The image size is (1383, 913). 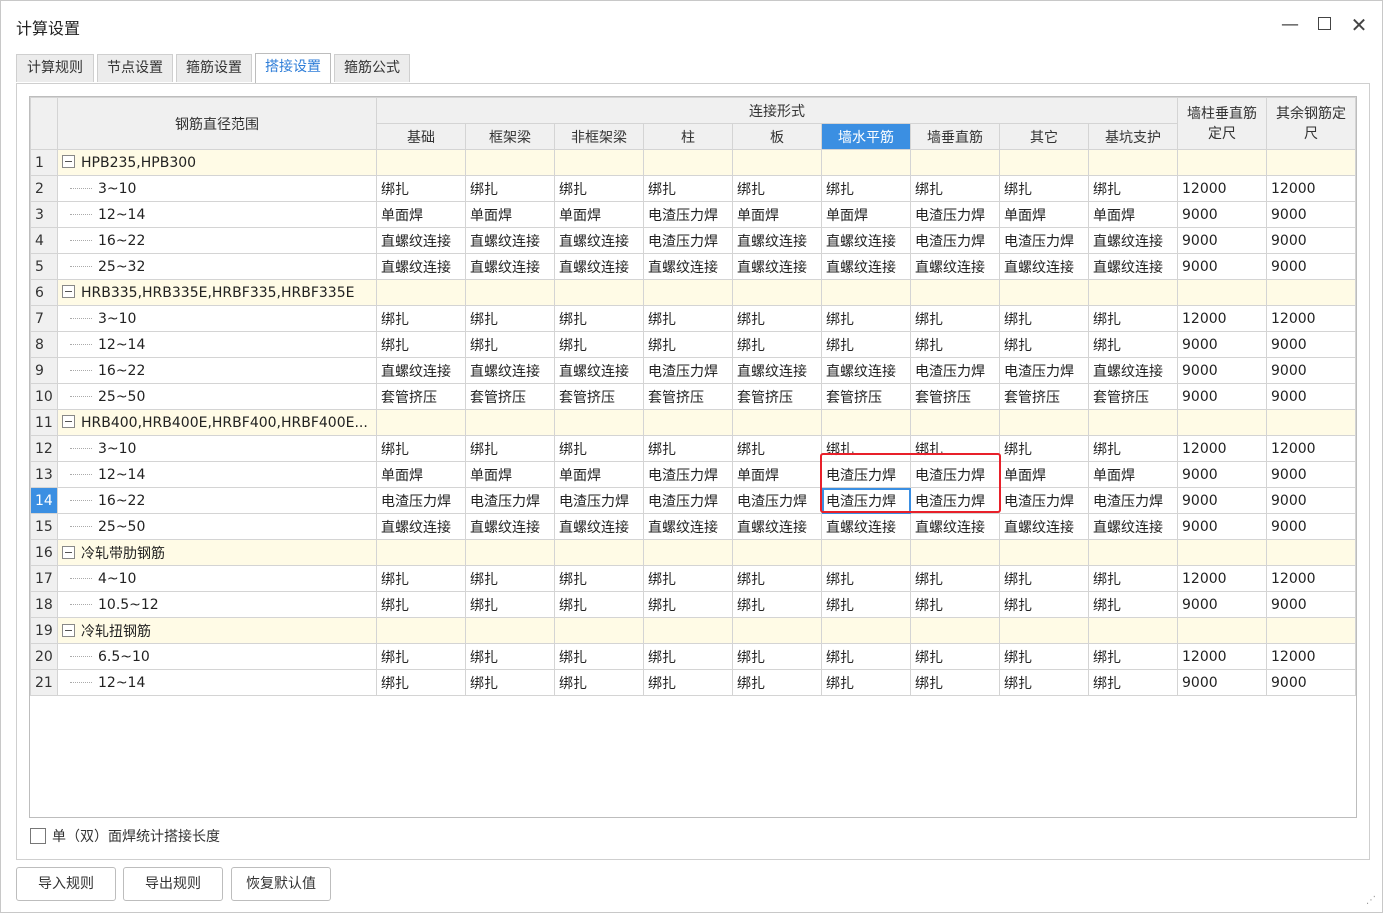 What do you see at coordinates (44, 682) in the screenshot?
I see `row-number: 21` at bounding box center [44, 682].